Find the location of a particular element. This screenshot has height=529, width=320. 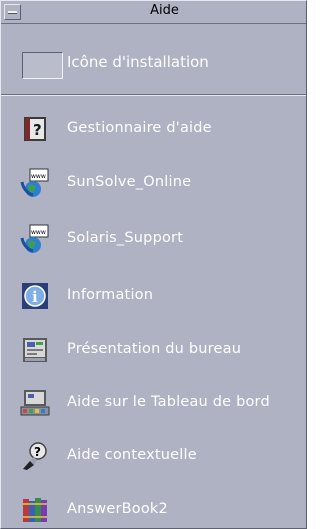

menu-item-label: Solaris_Support is located at coordinates (125, 238).